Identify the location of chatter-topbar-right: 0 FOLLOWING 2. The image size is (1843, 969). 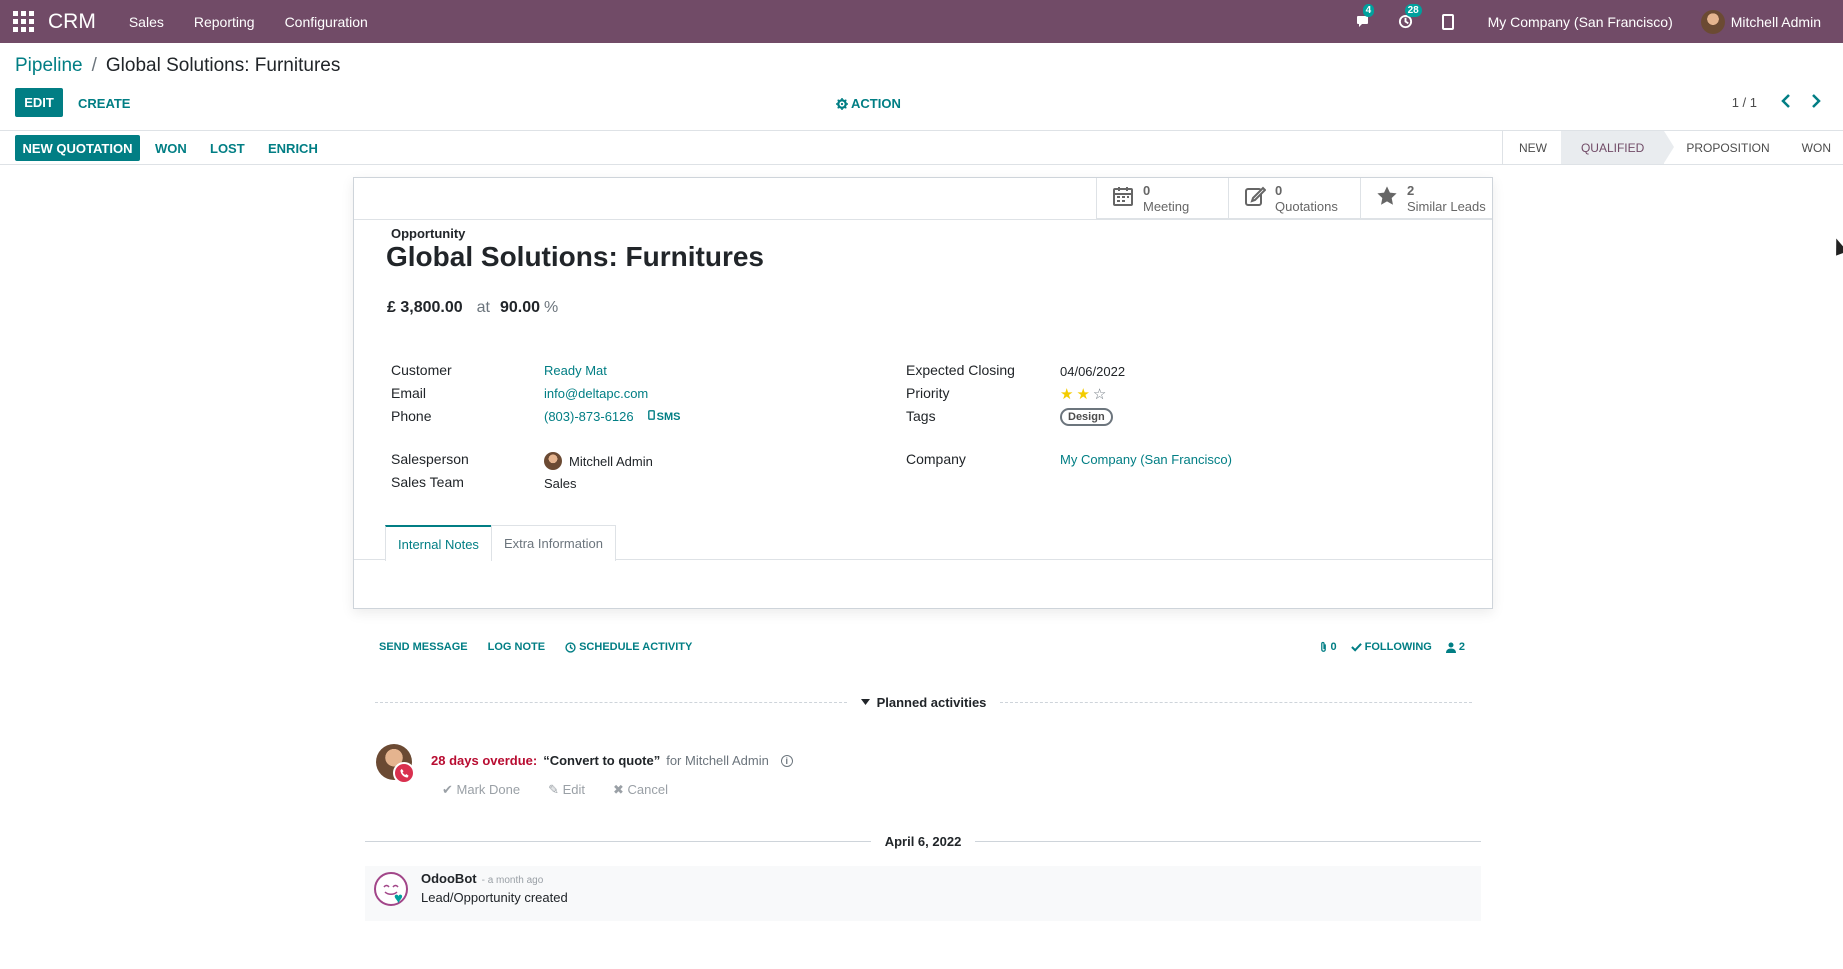
(1385, 647).